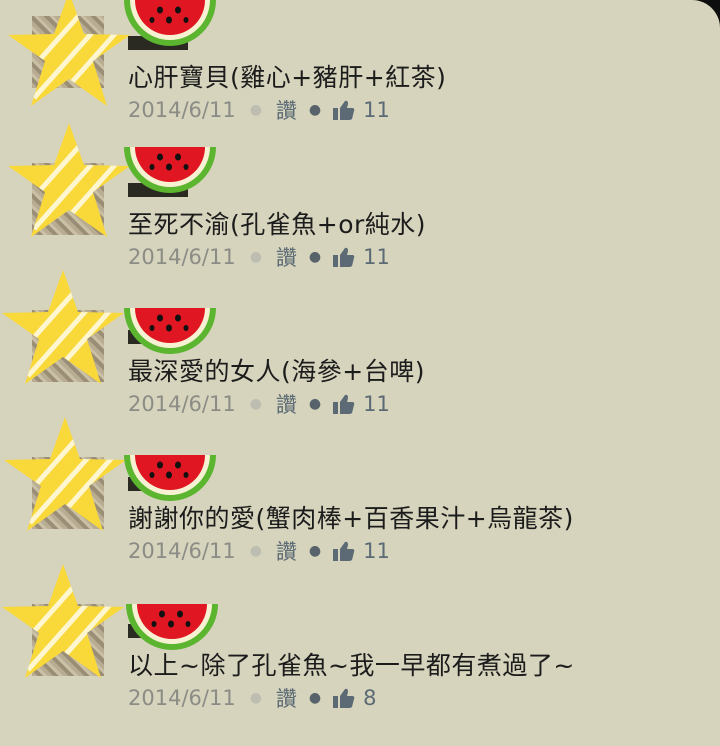 This screenshot has width=720, height=746. What do you see at coordinates (277, 224) in the screenshot?
I see `comment-text: 至死不渝(孔雀魚+or純水)` at bounding box center [277, 224].